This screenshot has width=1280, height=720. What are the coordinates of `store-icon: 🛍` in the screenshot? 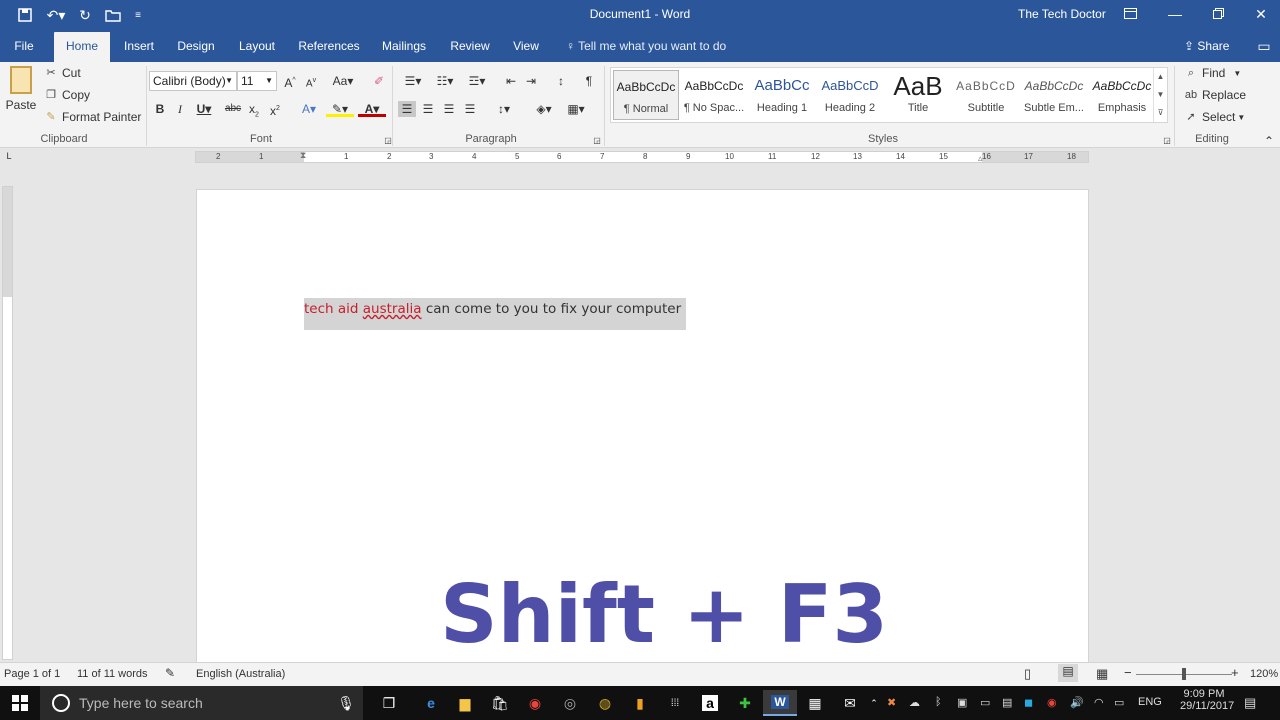 It's located at (500, 703).